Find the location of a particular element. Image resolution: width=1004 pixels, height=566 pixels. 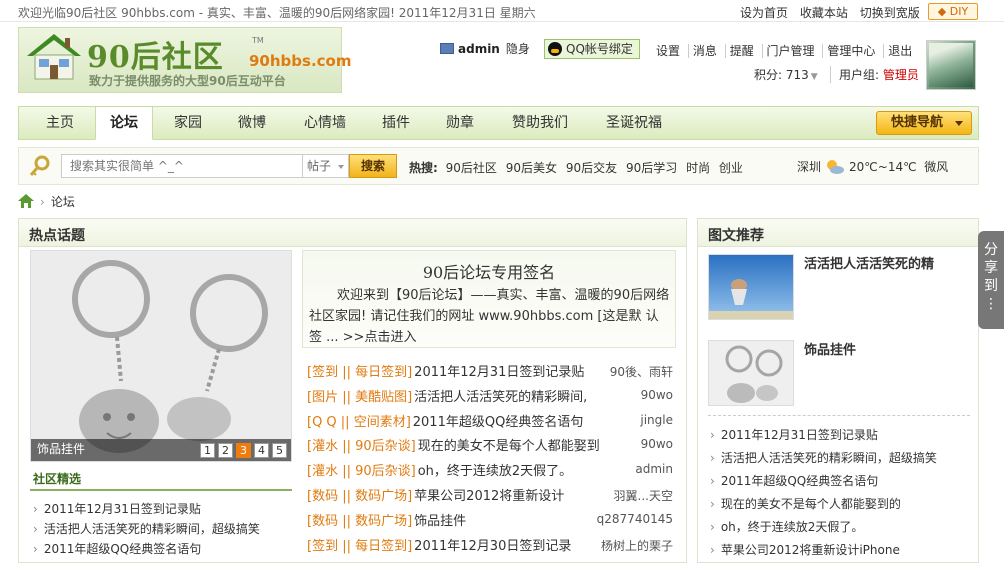

thread-title: 饰品挂件 is located at coordinates (440, 521).